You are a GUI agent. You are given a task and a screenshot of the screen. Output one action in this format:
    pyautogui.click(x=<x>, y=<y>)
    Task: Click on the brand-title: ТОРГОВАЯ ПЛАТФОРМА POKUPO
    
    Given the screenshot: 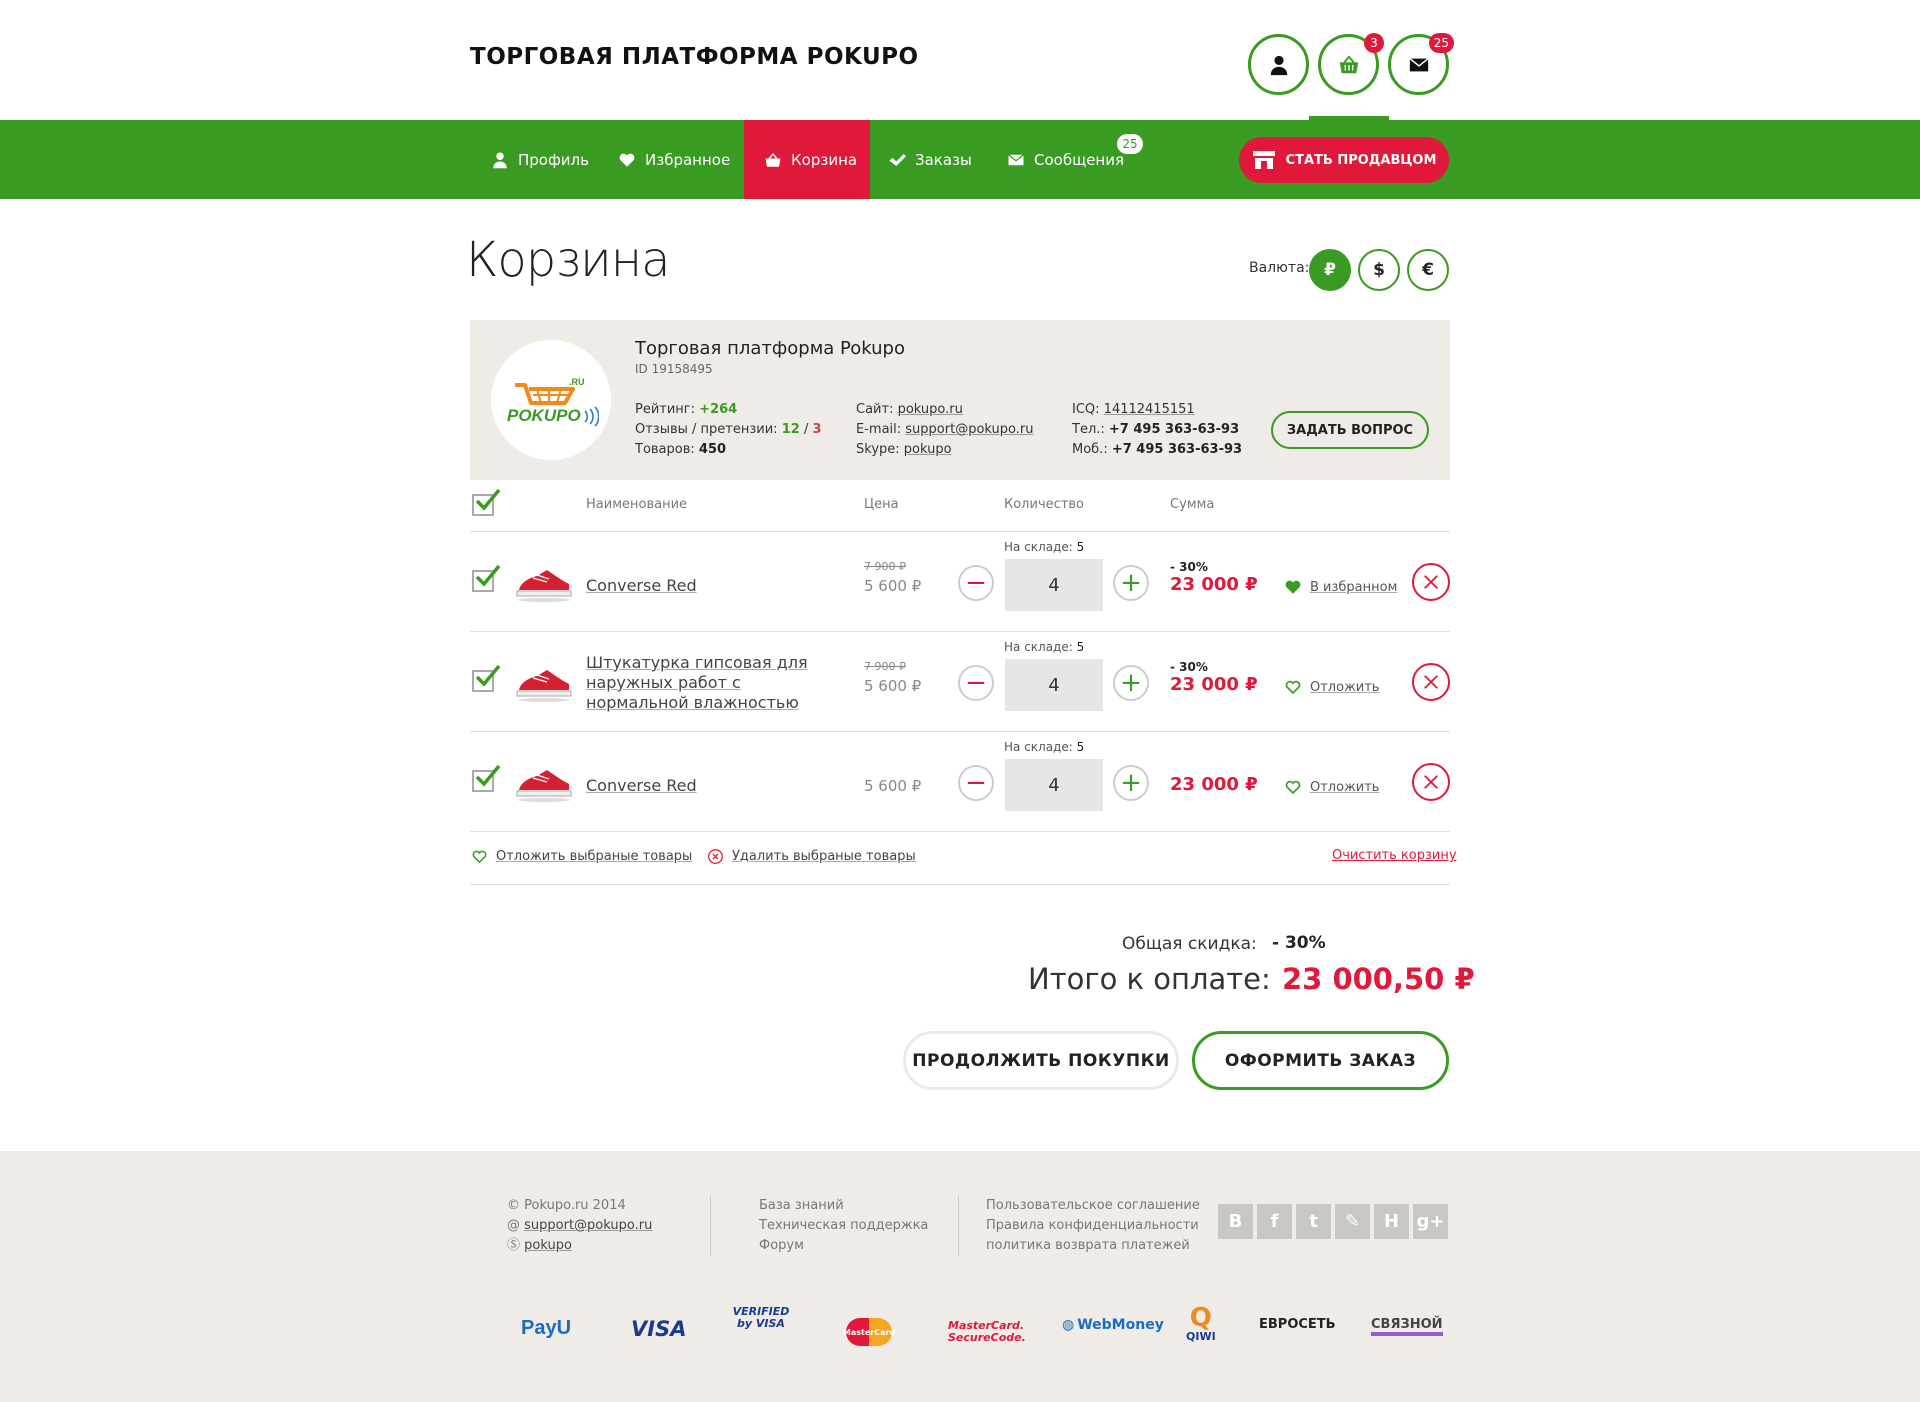 What is the action you would take?
    pyautogui.click(x=694, y=57)
    